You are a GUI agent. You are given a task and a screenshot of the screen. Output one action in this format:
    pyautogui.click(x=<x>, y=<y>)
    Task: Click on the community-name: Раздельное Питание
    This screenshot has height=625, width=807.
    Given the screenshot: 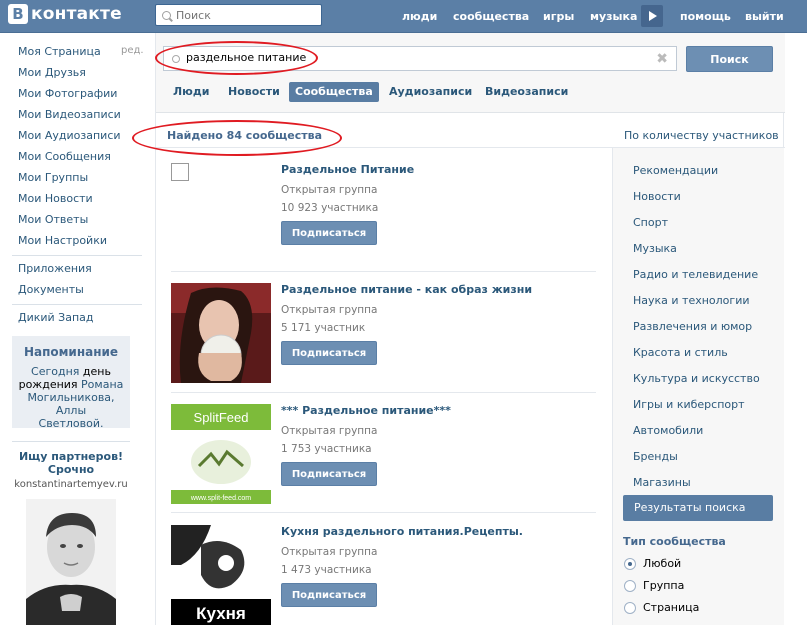 What is the action you would take?
    pyautogui.click(x=347, y=169)
    